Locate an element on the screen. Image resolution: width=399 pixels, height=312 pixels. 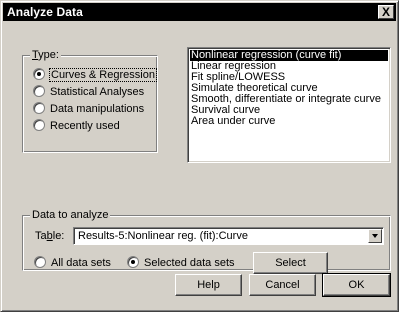
radio-label-statistical: Statistical Analyses is located at coordinates (97, 92).